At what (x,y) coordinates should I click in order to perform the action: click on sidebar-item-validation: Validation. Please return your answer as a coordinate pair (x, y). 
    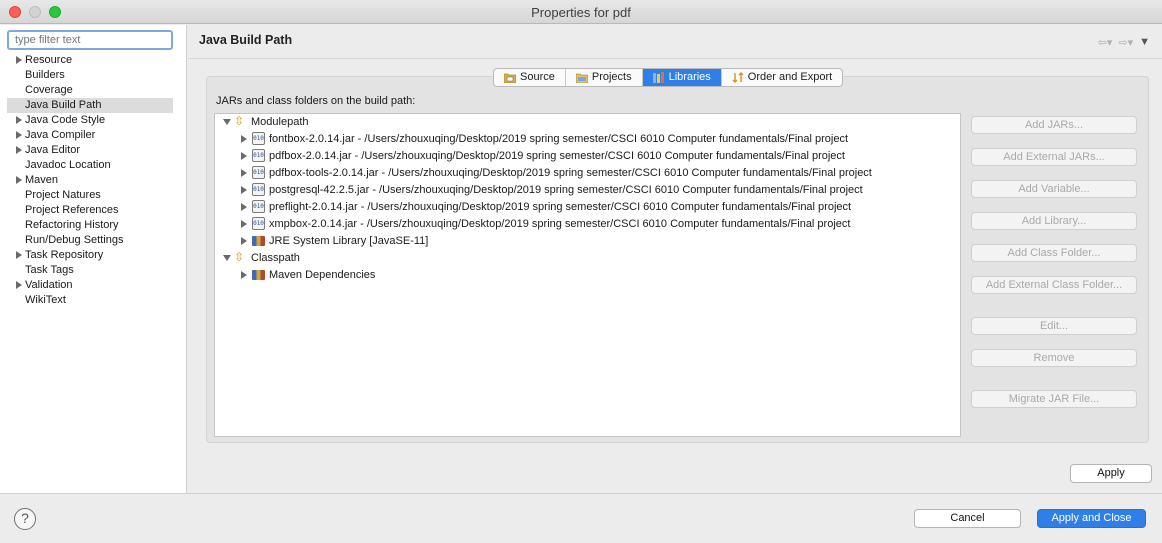
    Looking at the image, I should click on (93, 285).